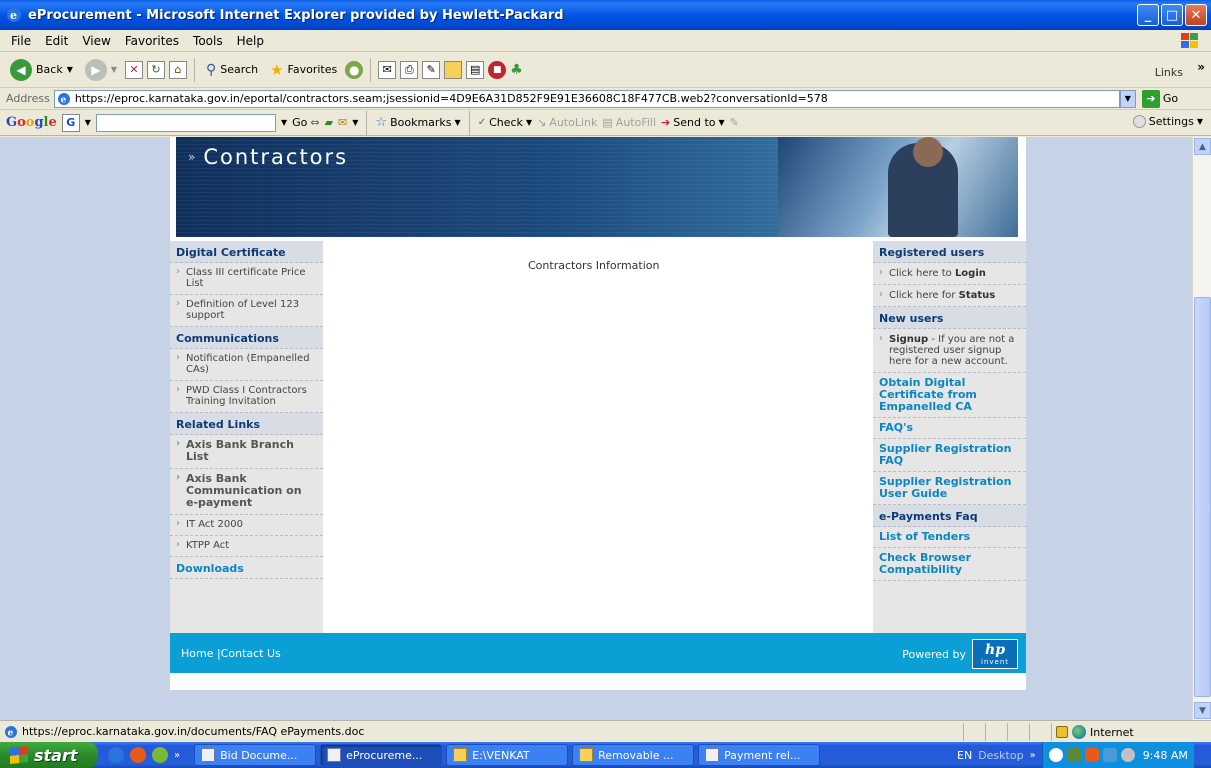 This screenshot has width=1211, height=768. I want to click on tray-chevron-icon: », so click(1033, 755).